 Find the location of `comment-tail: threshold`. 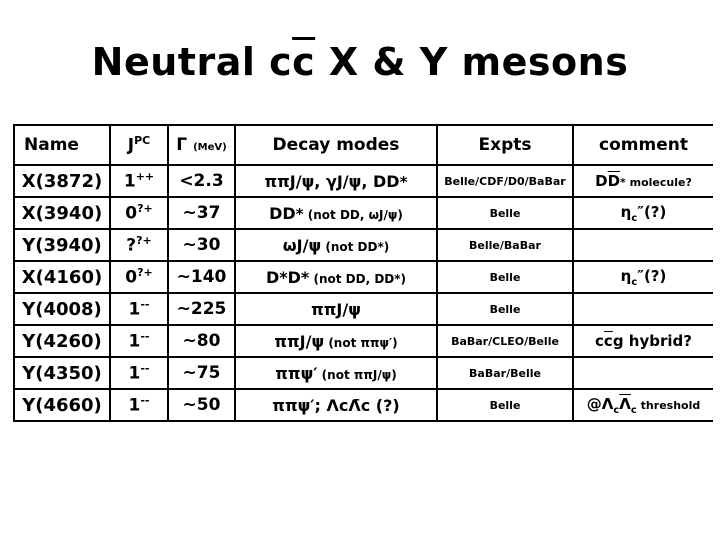

comment-tail: threshold is located at coordinates (668, 405).